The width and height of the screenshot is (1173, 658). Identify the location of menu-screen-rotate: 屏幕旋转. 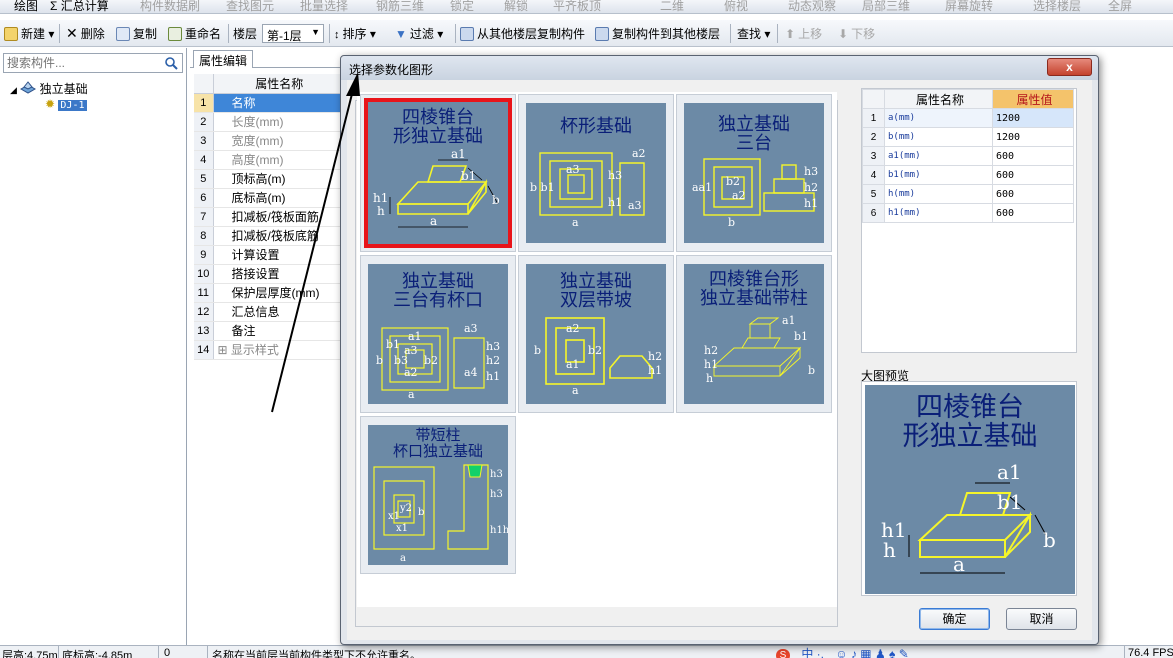
(969, 6).